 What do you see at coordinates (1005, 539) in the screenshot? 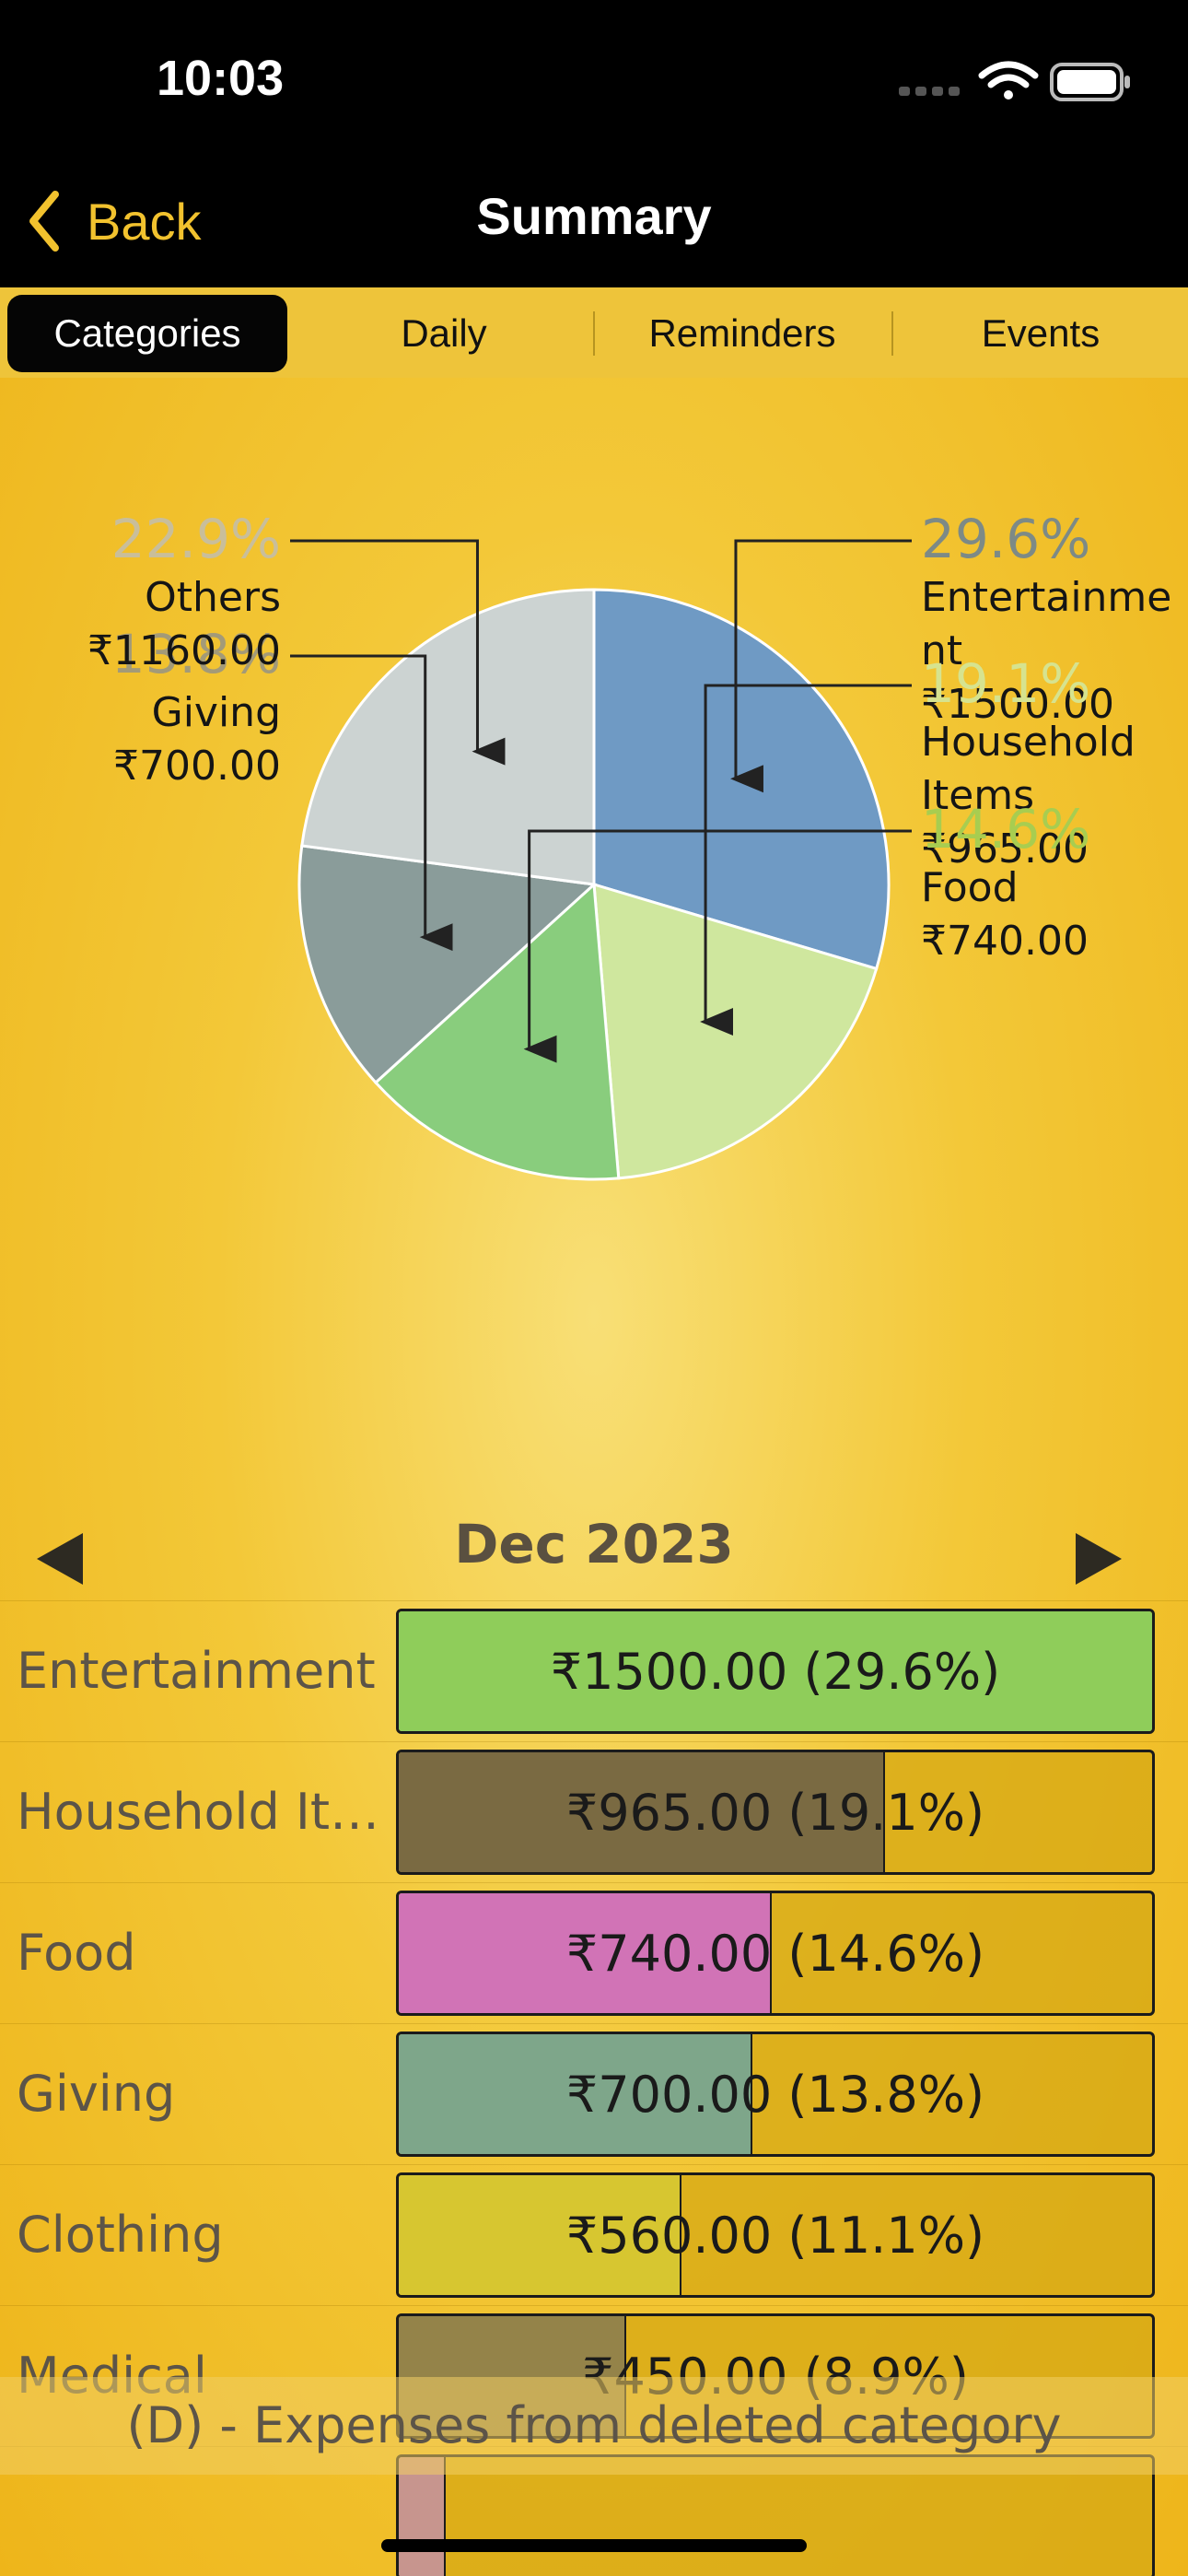
I see `pie-label-percent: 29.6%` at bounding box center [1005, 539].